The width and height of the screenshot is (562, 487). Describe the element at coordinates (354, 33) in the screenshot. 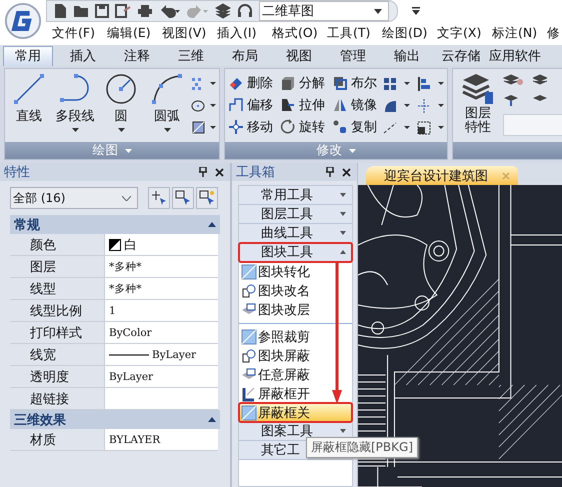

I see `menu-item: 工具(T)` at that location.